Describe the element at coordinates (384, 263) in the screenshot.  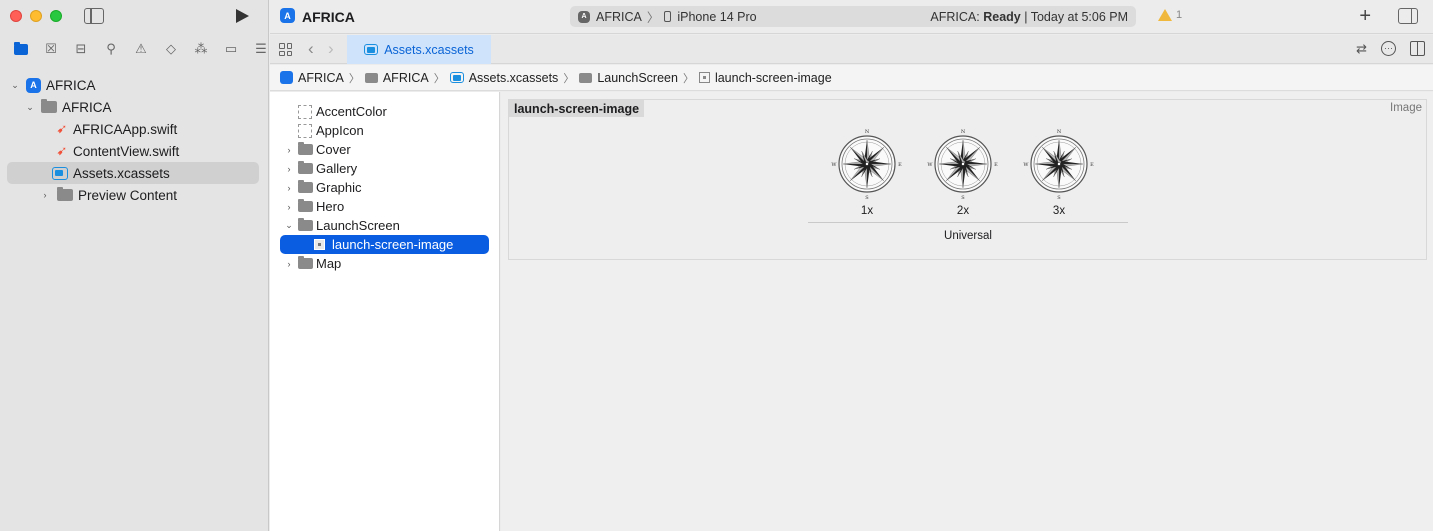
I see `list-item: › Map` at that location.